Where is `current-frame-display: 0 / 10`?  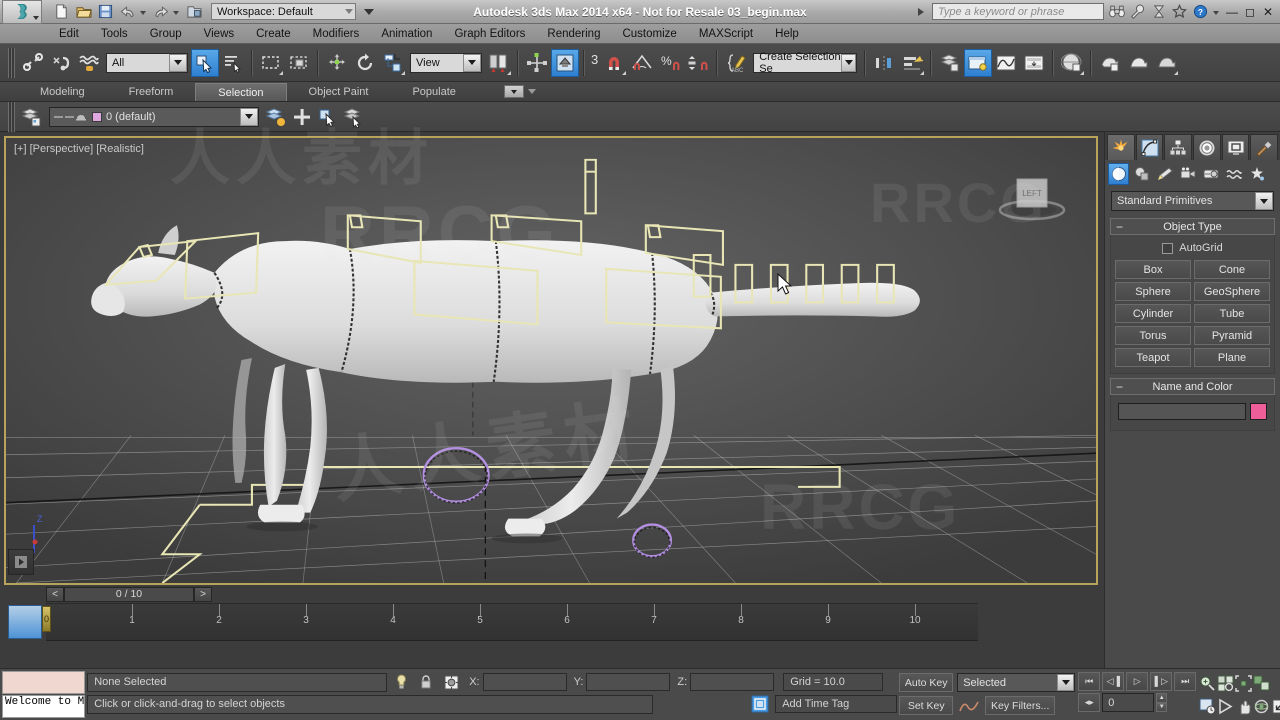
current-frame-display: 0 / 10 is located at coordinates (129, 594).